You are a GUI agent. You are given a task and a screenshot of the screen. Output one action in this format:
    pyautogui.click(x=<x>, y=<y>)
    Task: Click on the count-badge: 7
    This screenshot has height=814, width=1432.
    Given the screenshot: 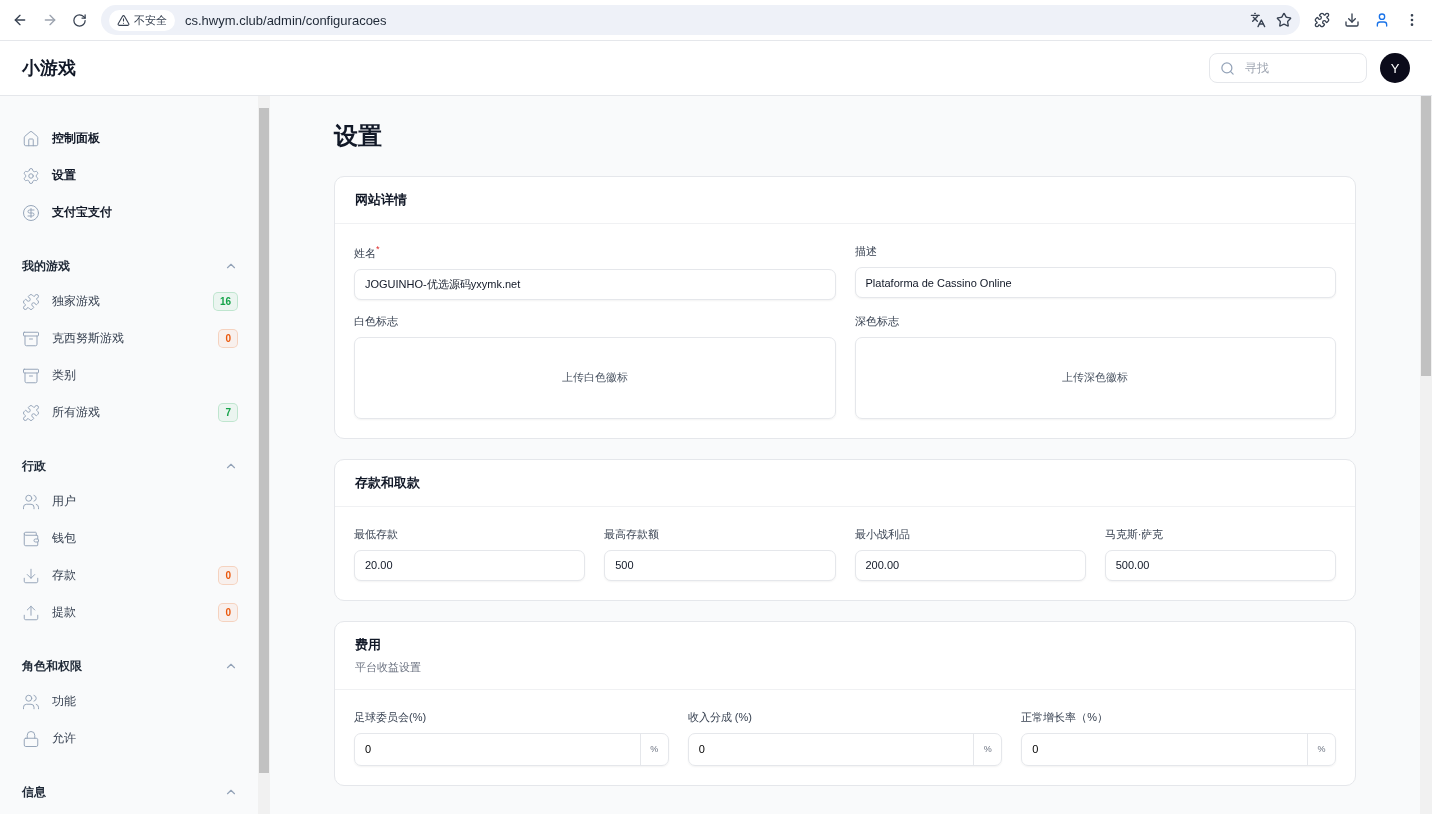 What is the action you would take?
    pyautogui.click(x=228, y=412)
    